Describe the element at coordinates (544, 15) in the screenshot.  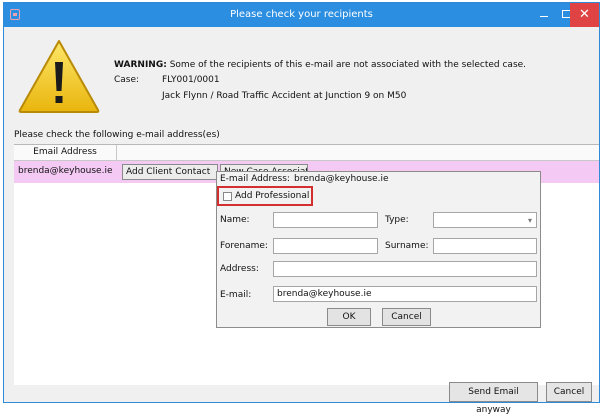
I see `minimize-button` at that location.